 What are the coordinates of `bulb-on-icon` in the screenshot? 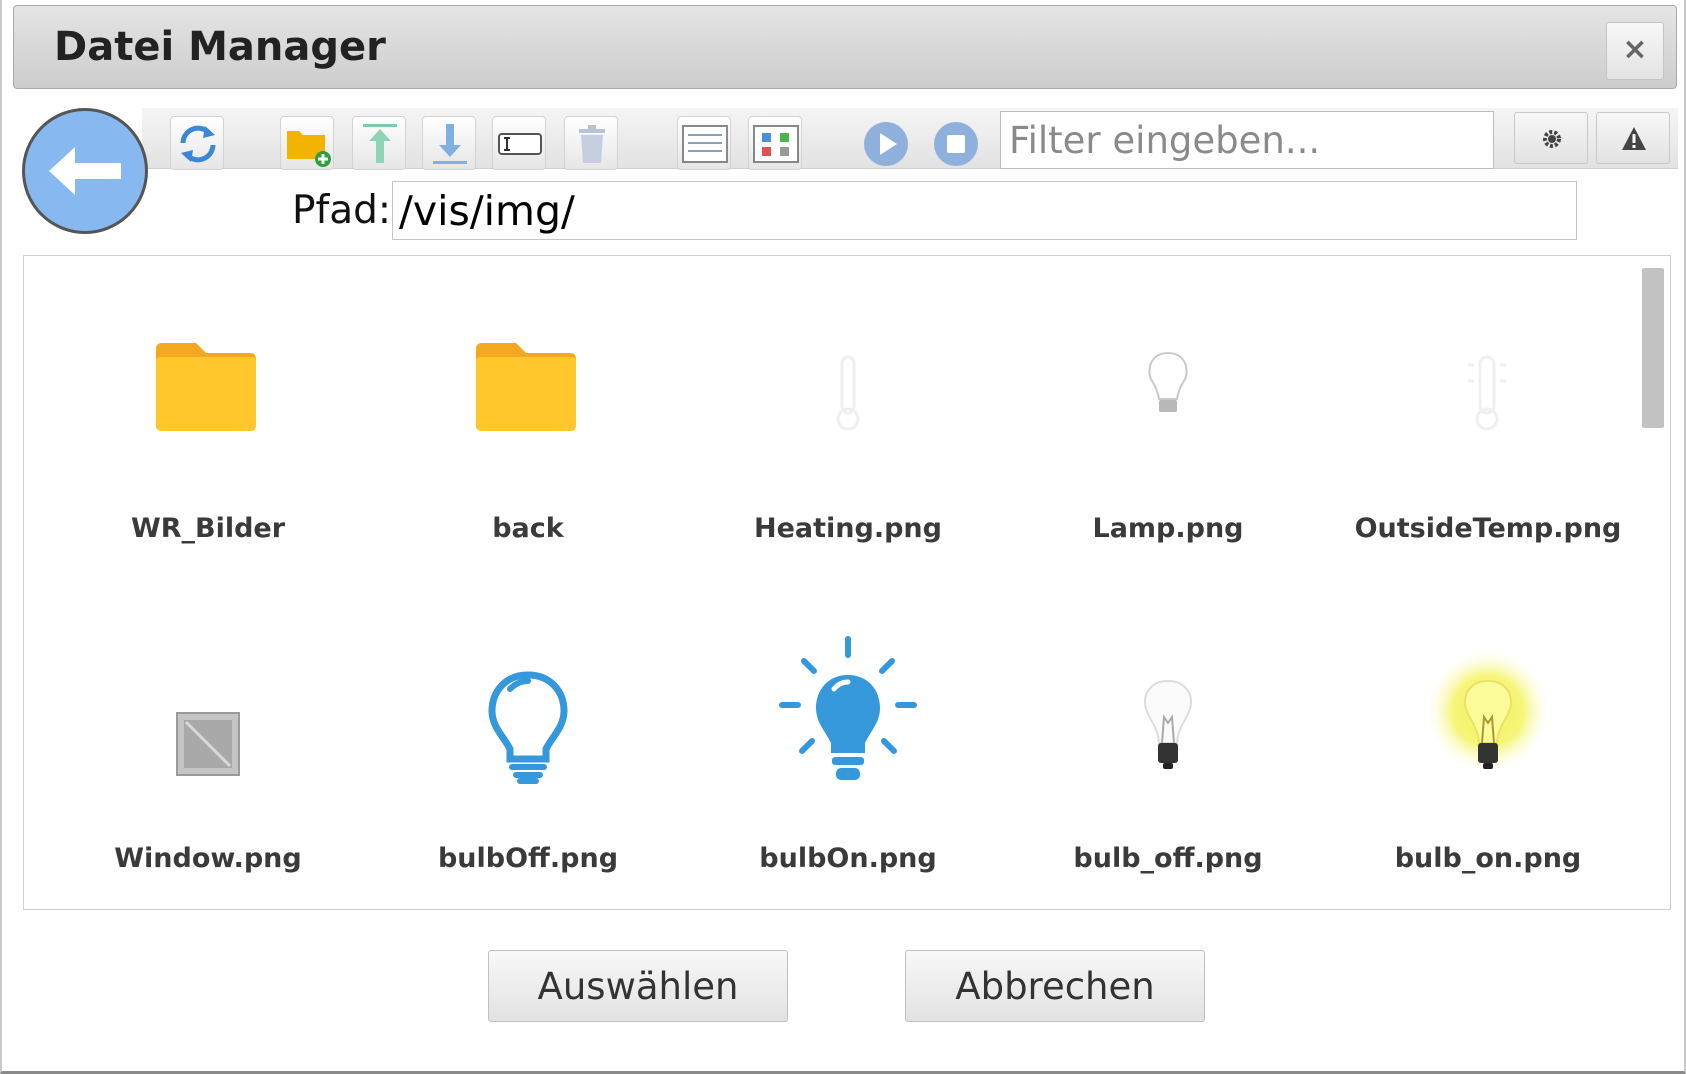 It's located at (848, 708).